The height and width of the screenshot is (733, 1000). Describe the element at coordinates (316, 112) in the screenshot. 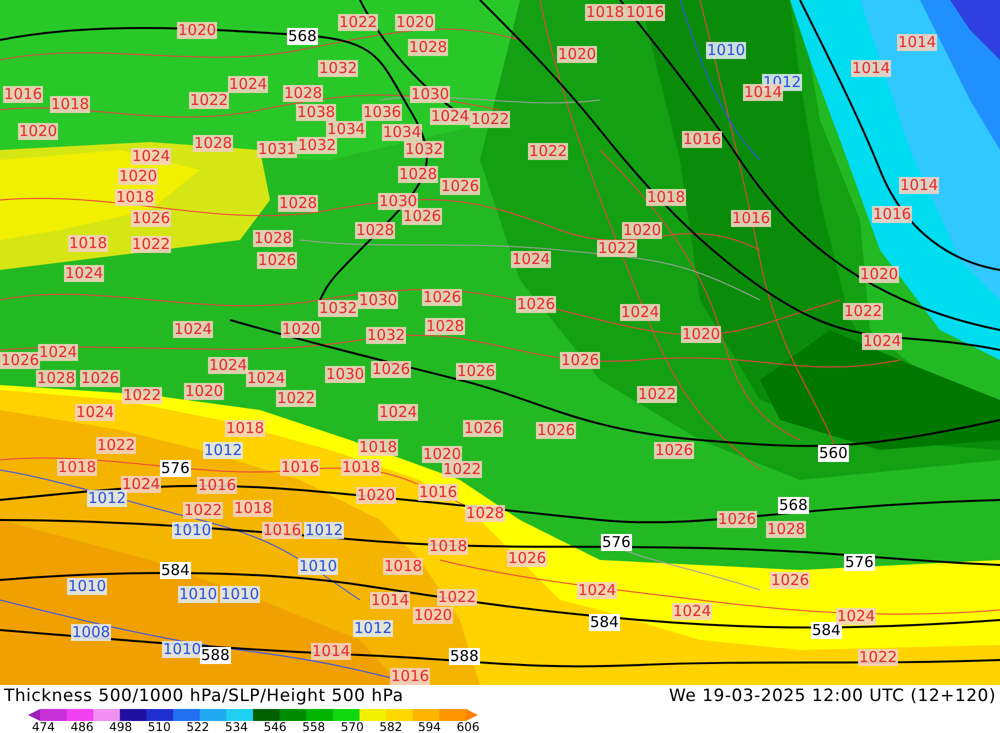

I see `pressure-label: 1038` at that location.